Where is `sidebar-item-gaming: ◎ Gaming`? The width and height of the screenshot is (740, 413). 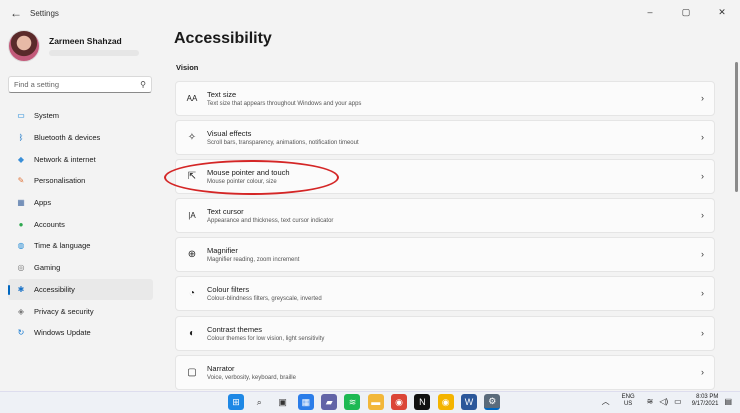
sidebar-item-gaming: ◎ Gaming is located at coordinates (80, 268).